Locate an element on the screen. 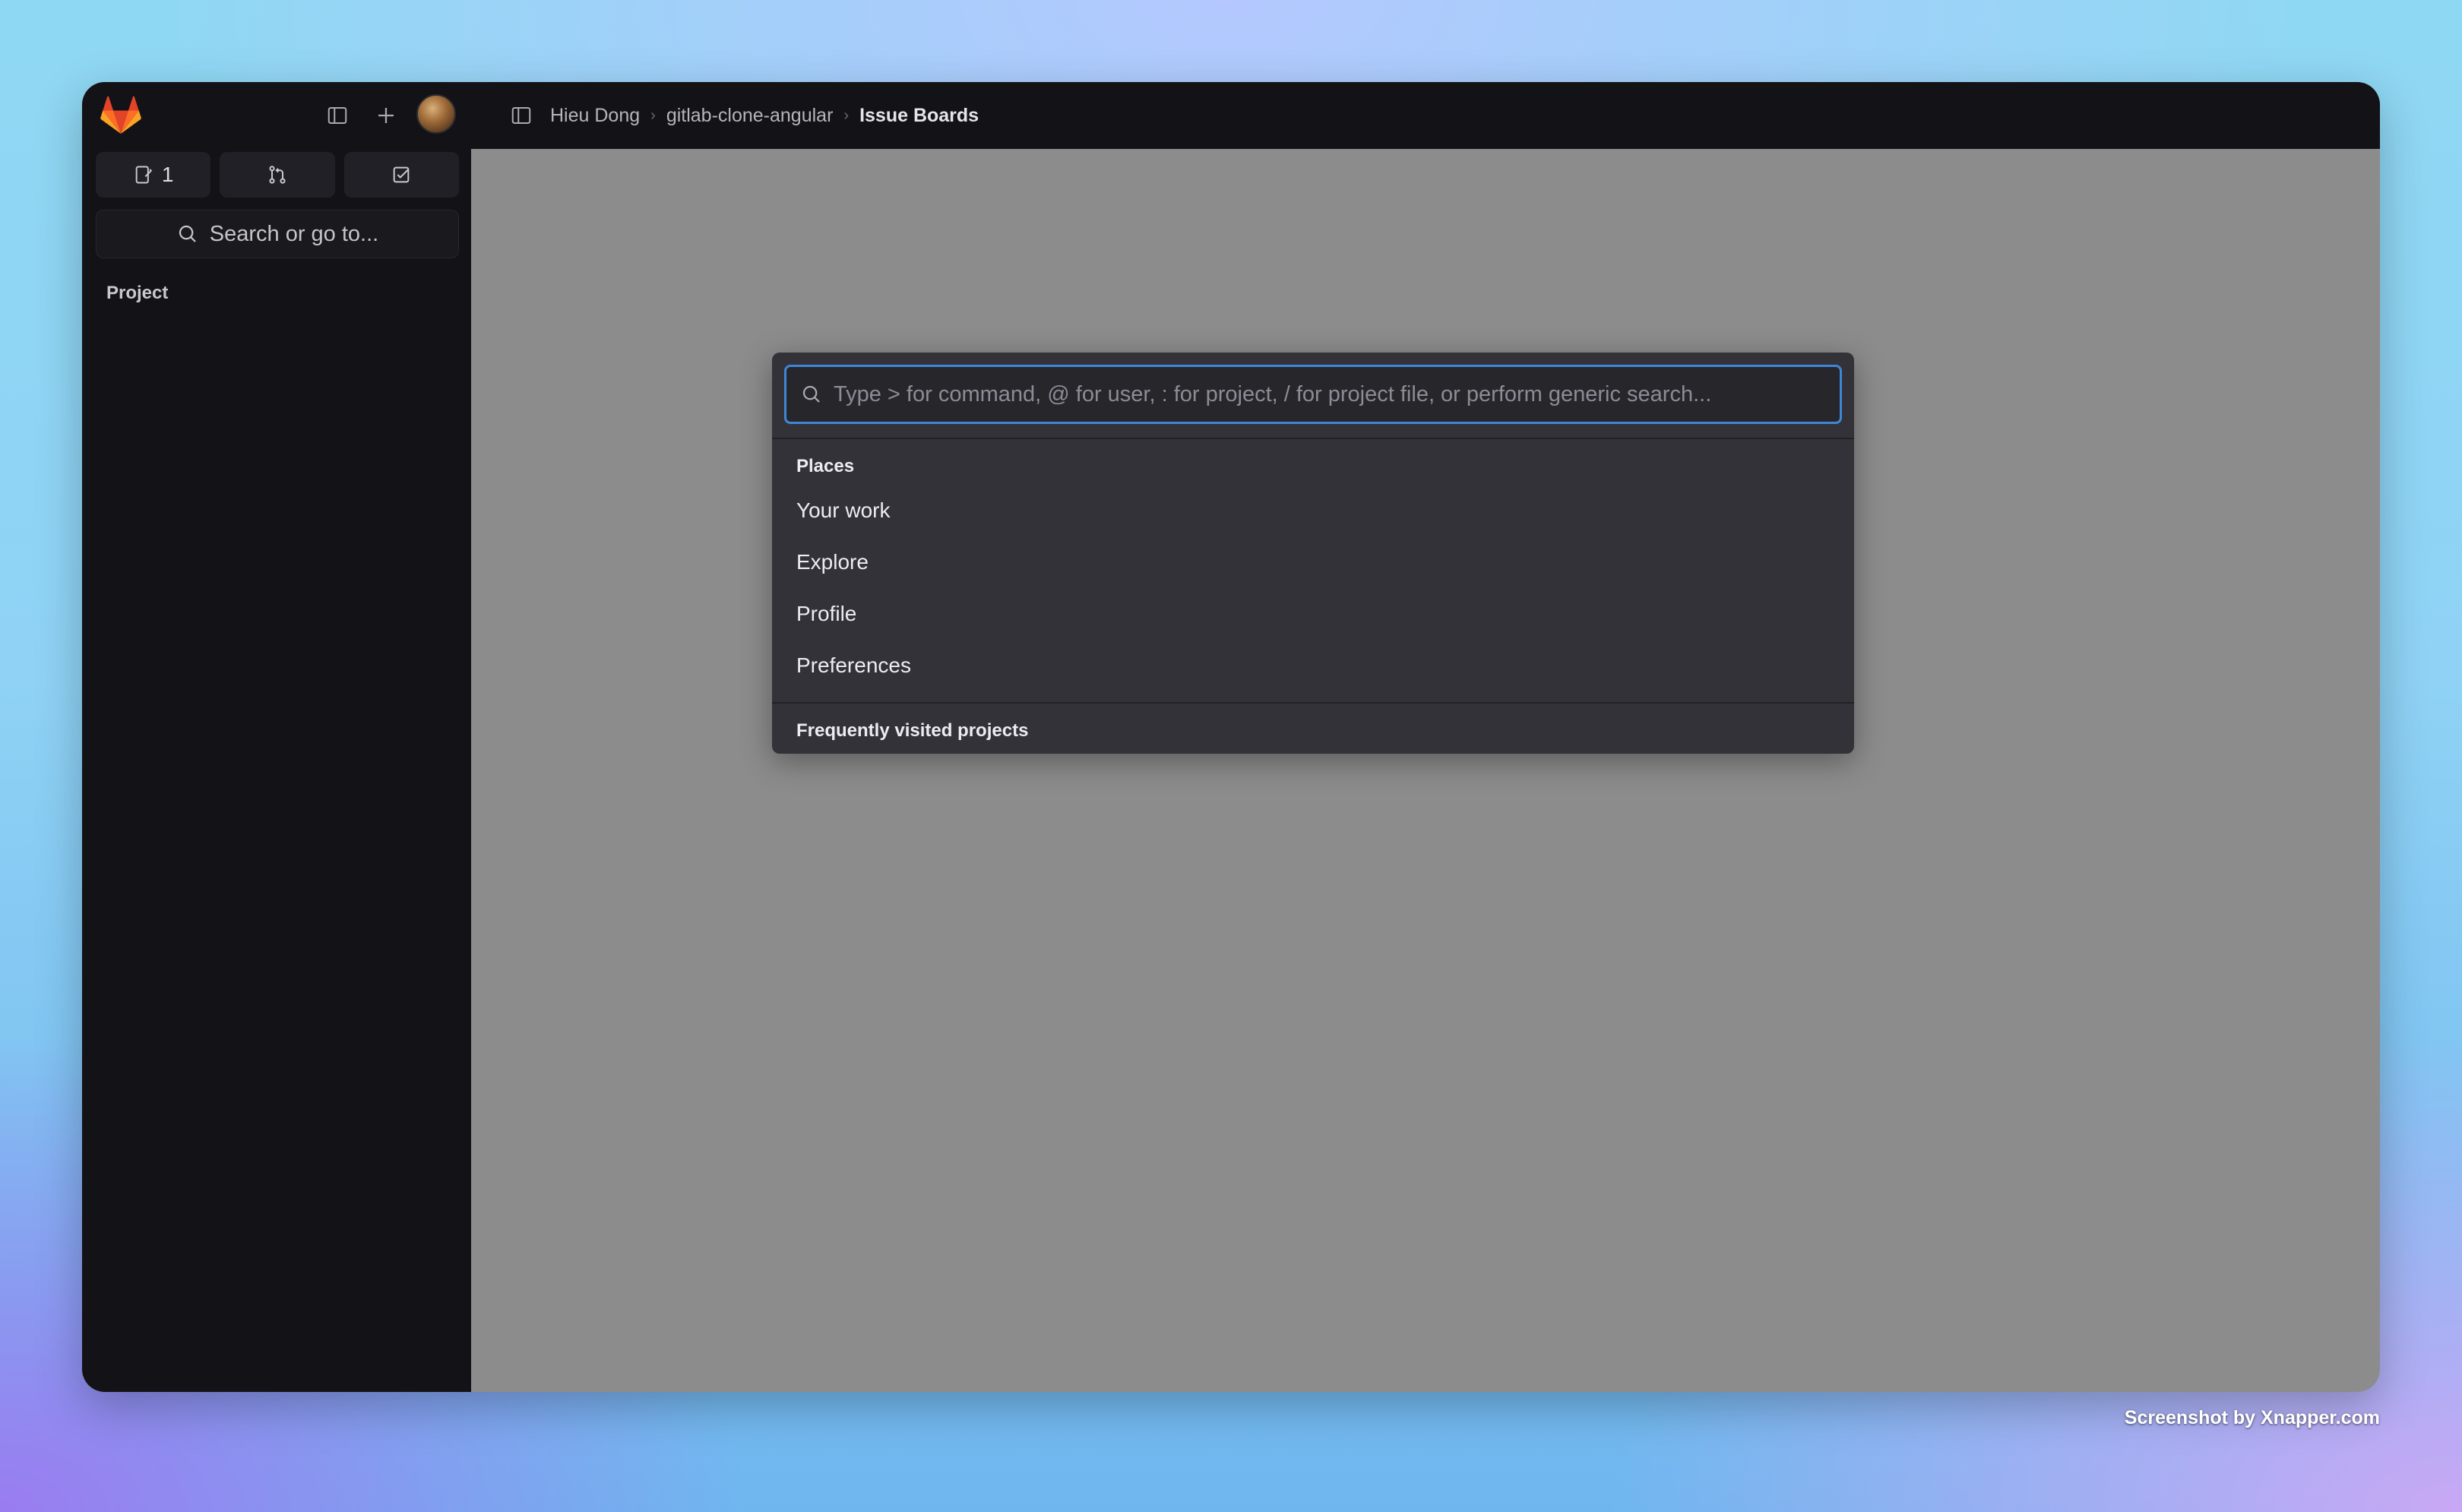 The height and width of the screenshot is (1512, 2462). create-new-plus-icon is located at coordinates (386, 115).